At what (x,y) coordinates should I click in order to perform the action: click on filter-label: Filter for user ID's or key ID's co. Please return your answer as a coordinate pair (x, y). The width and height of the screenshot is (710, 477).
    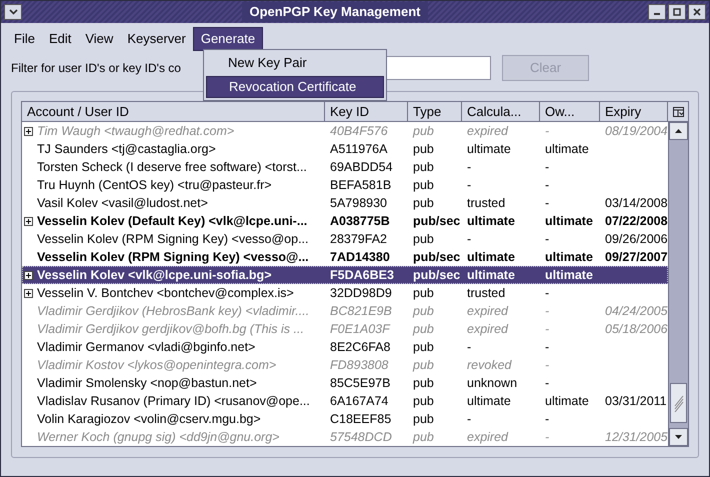
    Looking at the image, I should click on (96, 68).